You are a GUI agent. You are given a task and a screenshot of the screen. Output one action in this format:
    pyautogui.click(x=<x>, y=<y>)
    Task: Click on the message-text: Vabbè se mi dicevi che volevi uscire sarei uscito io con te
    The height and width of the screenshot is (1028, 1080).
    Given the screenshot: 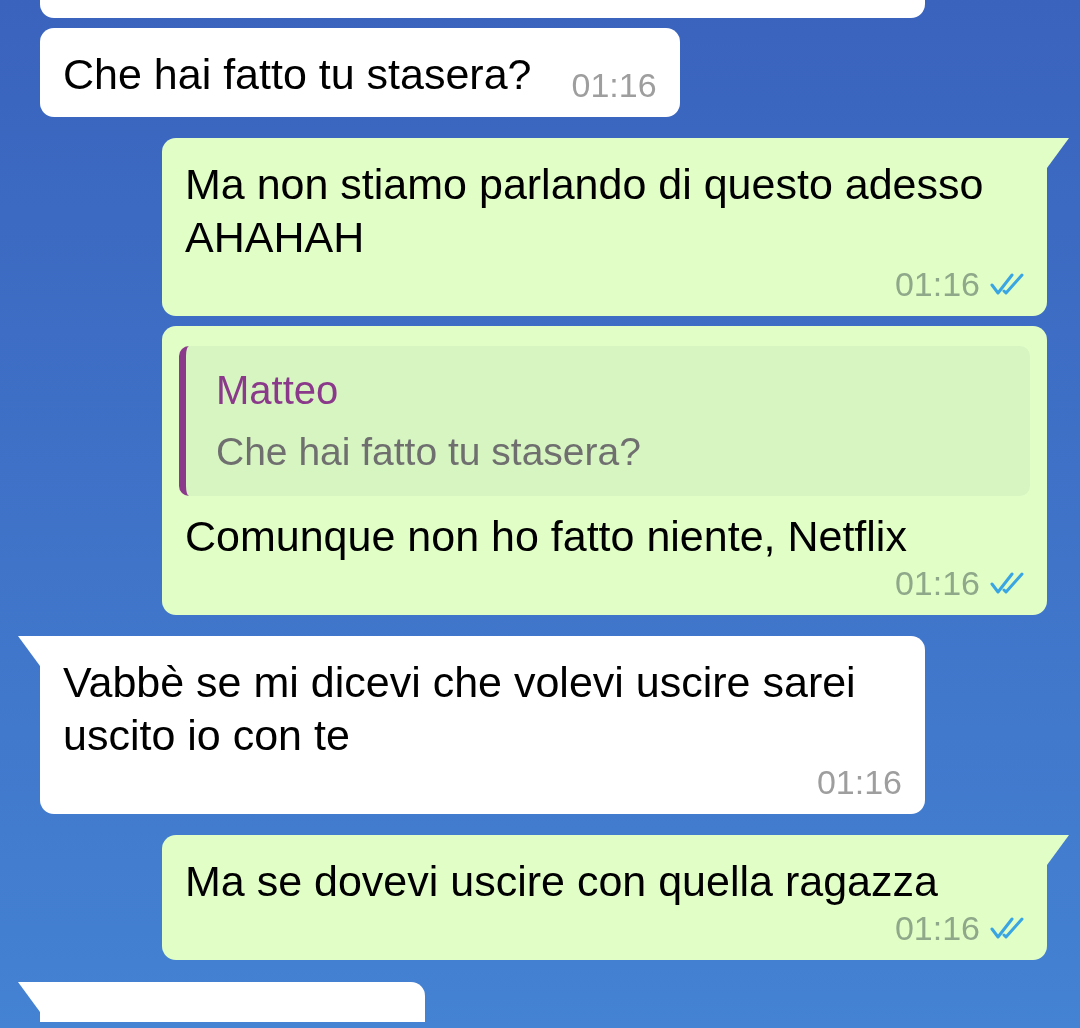 What is the action you would take?
    pyautogui.click(x=460, y=709)
    